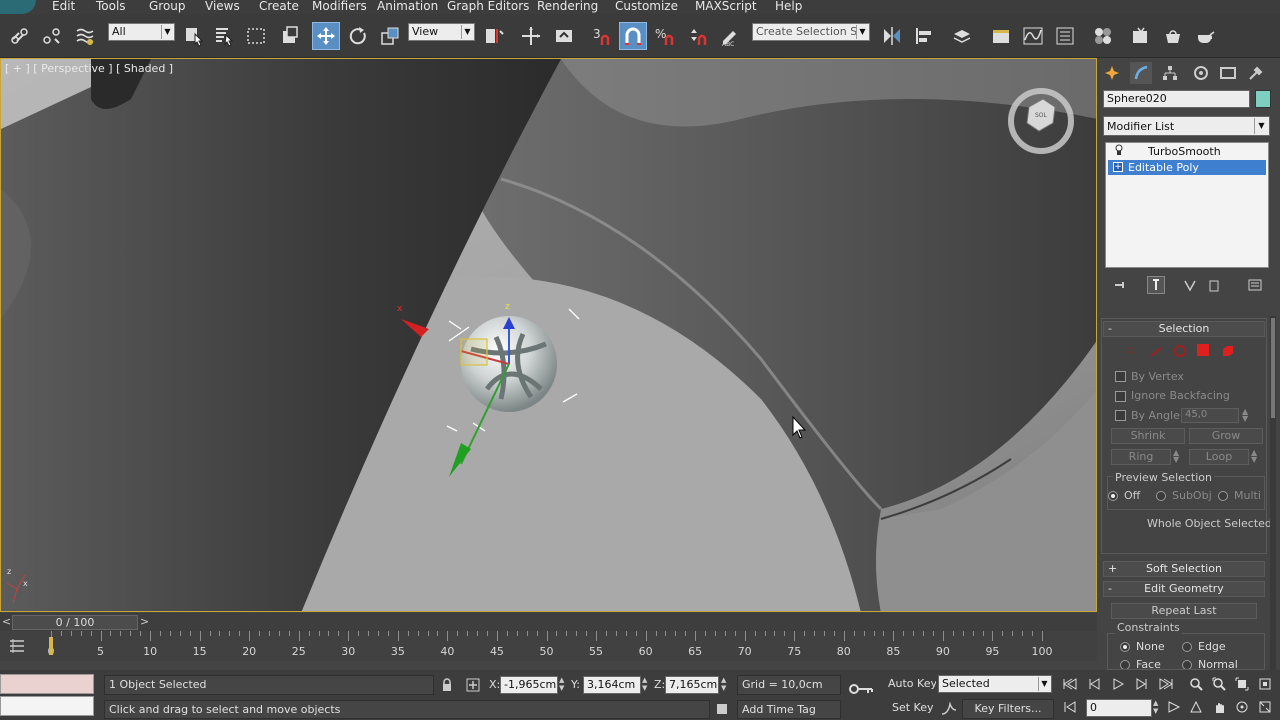 Image resolution: width=1280 pixels, height=720 pixels. What do you see at coordinates (111, 6) in the screenshot?
I see `menu-tools: Tools` at bounding box center [111, 6].